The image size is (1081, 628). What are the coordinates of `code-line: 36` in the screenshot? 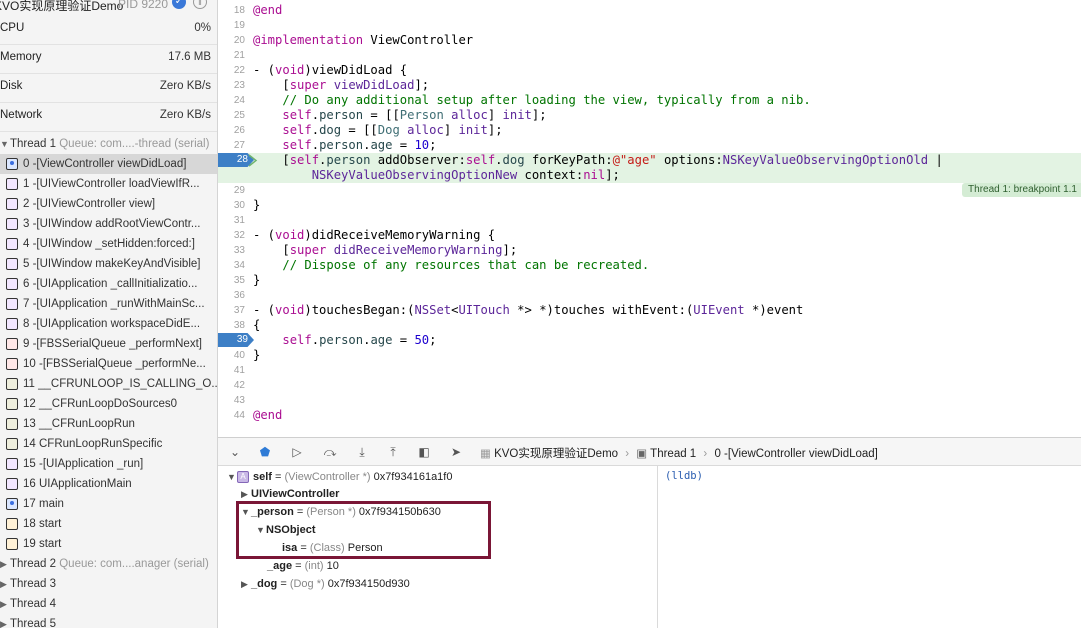 It's located at (649, 295).